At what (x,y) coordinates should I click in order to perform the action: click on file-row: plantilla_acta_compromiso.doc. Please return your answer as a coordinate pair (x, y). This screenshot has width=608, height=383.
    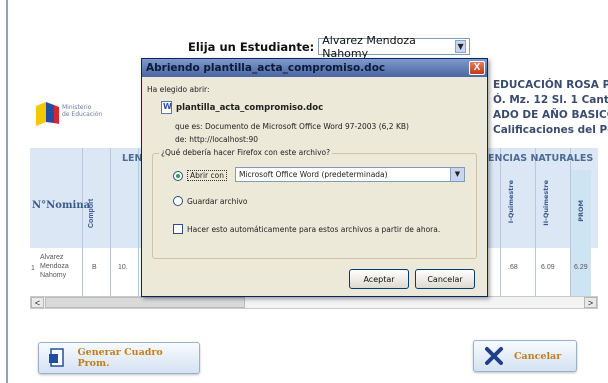
    Looking at the image, I should click on (242, 107).